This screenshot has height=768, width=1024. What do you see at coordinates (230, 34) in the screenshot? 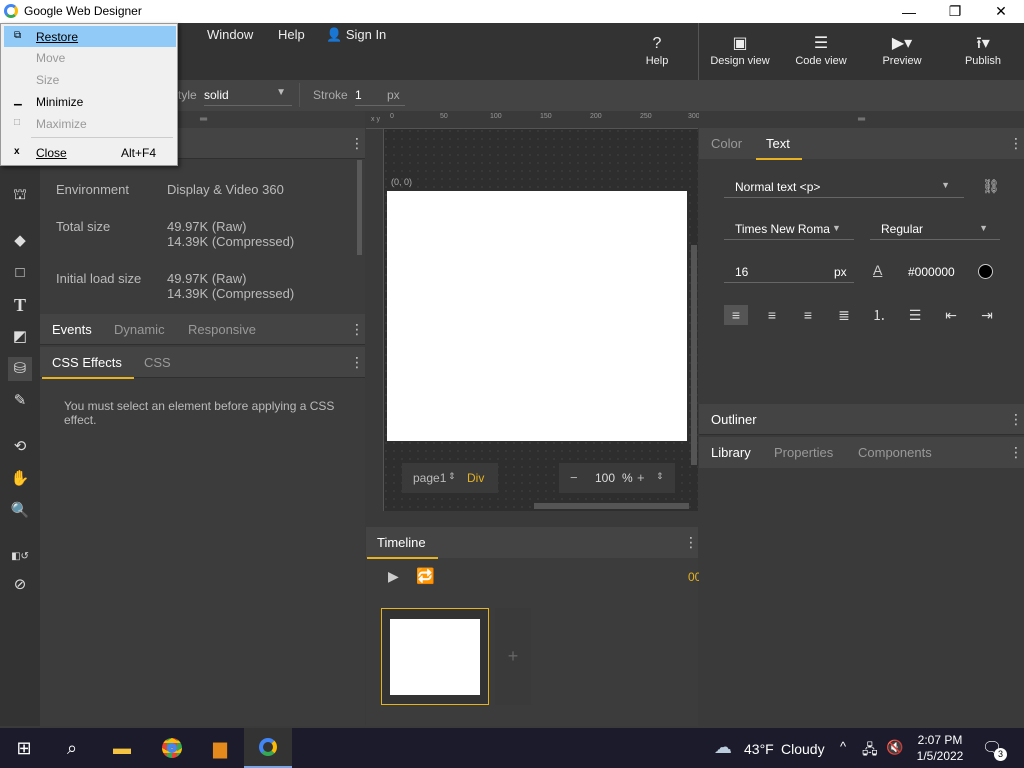
I see `menu-window: Window` at bounding box center [230, 34].